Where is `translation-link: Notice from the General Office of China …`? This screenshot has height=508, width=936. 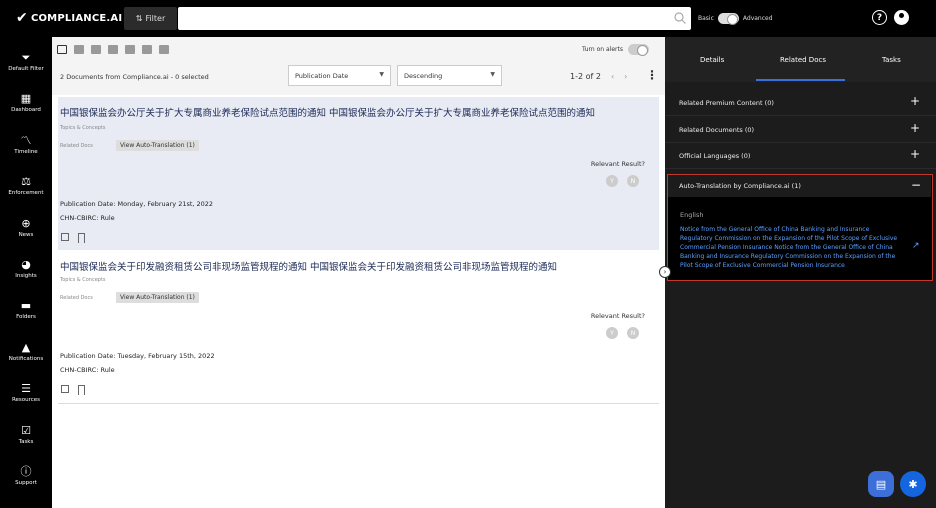 translation-link: Notice from the General Office of China … is located at coordinates (790, 247).